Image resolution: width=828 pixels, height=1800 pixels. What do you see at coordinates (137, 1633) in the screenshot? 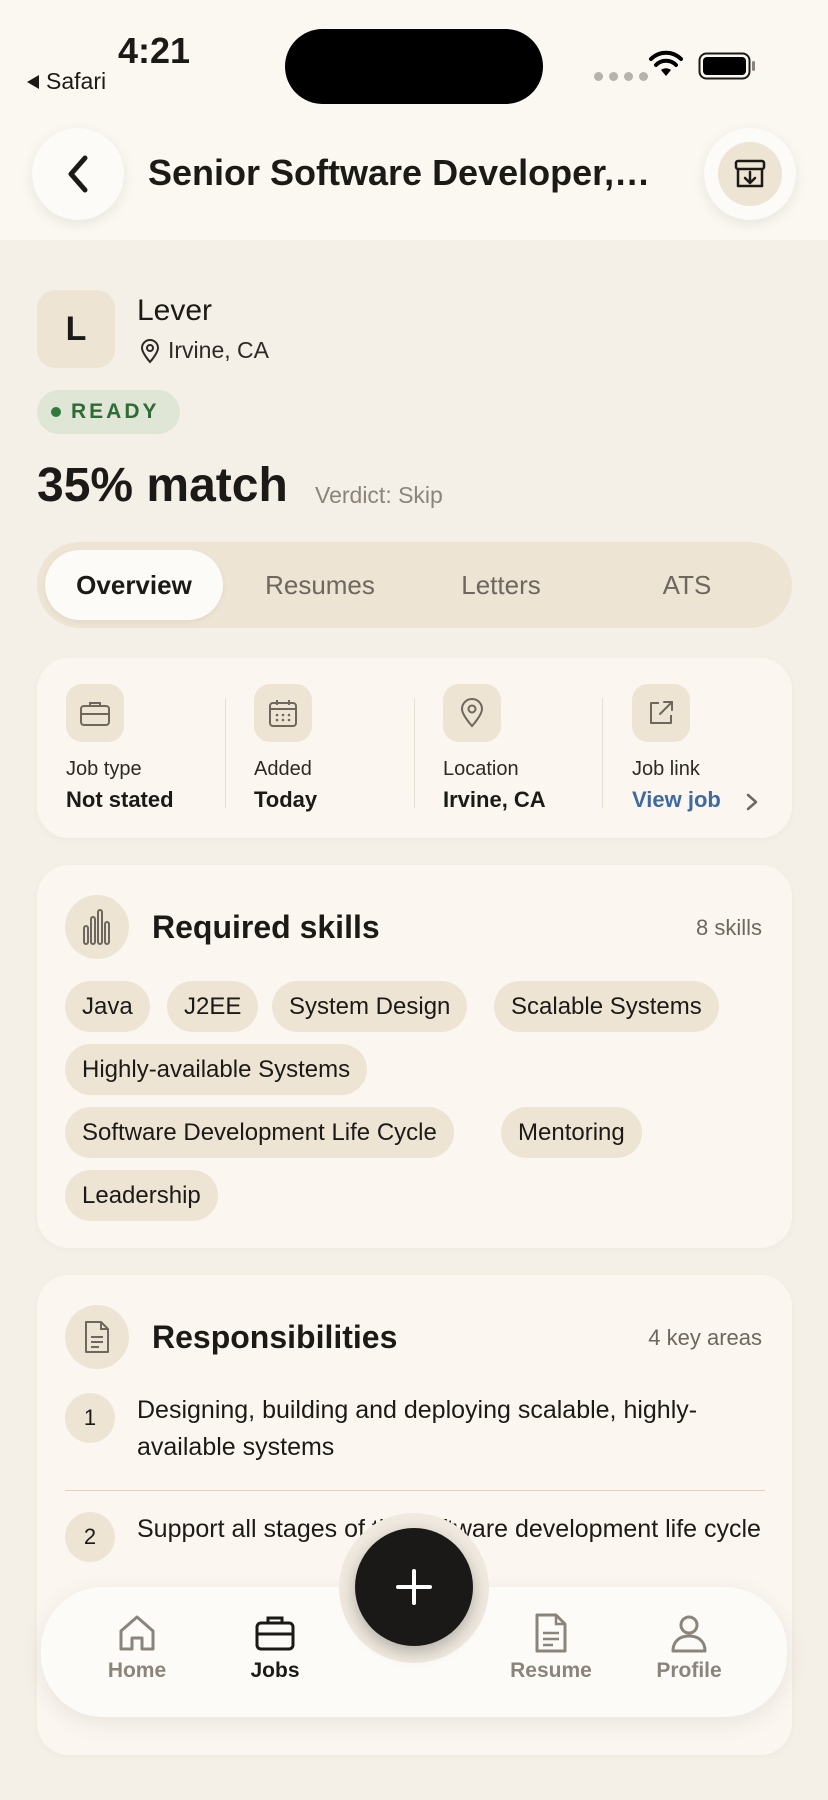
I see `home-icon` at bounding box center [137, 1633].